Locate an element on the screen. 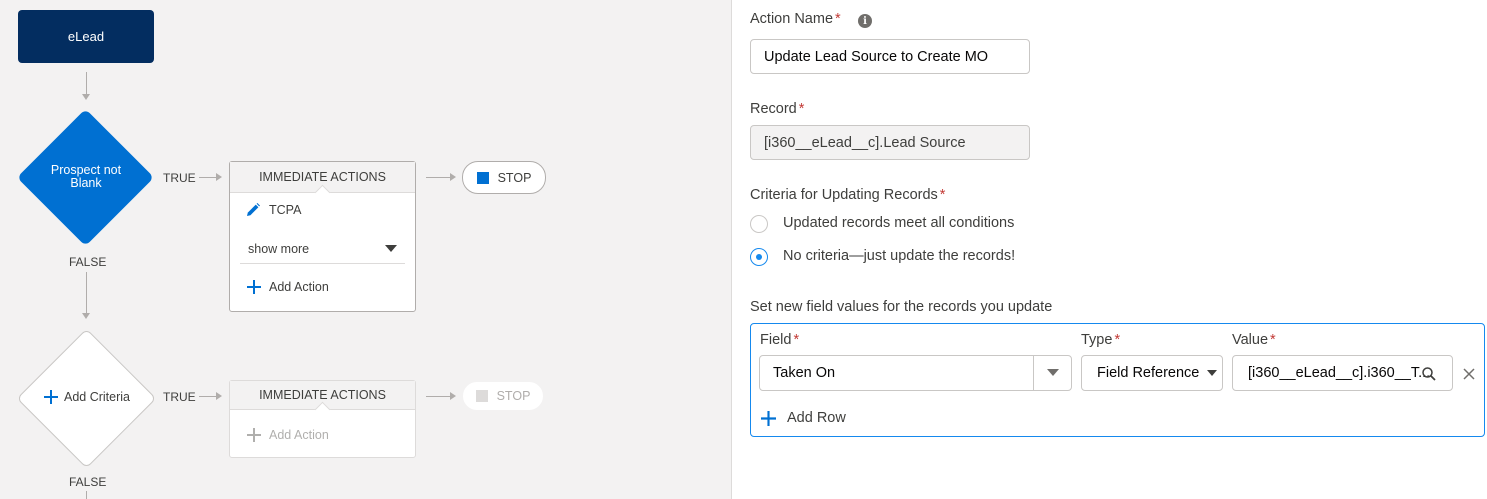 The image size is (1487, 499). pencil-icon is located at coordinates (253, 209).